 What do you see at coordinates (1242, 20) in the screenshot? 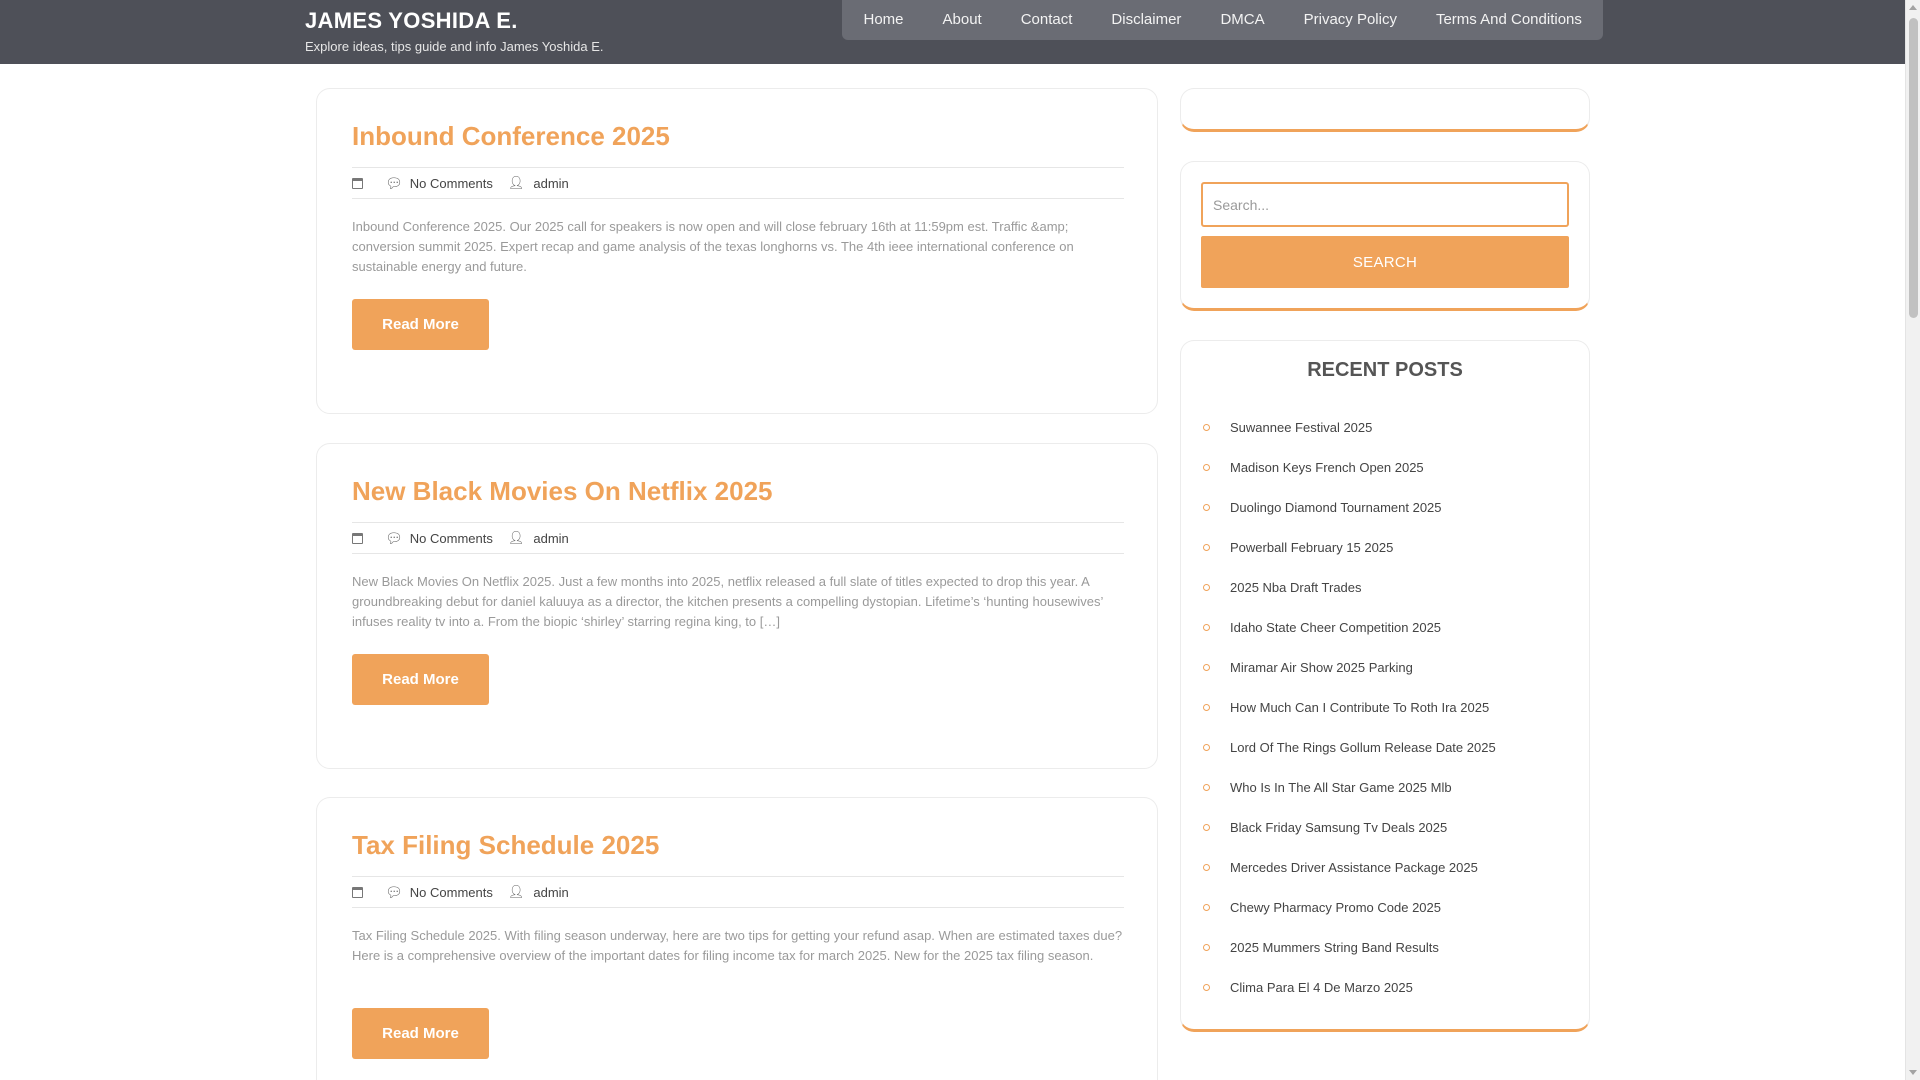
I see `nav-item-dmca: DMCA` at bounding box center [1242, 20].